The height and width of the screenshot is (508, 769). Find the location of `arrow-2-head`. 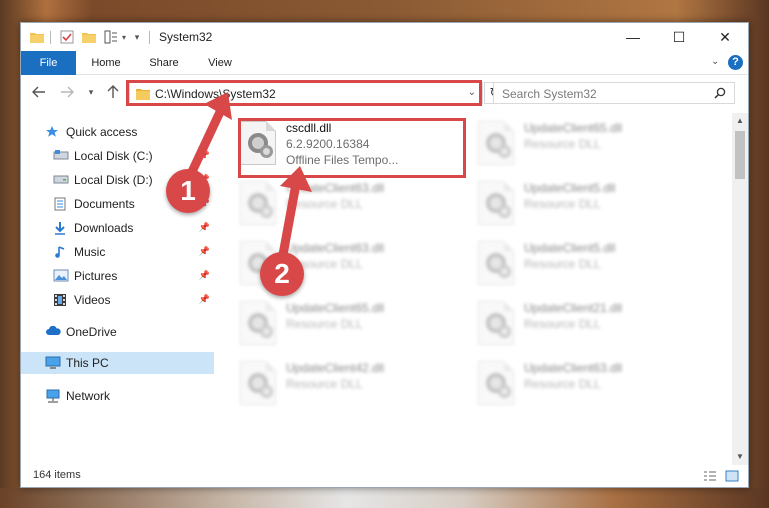

arrow-2-head is located at coordinates (296, 179).